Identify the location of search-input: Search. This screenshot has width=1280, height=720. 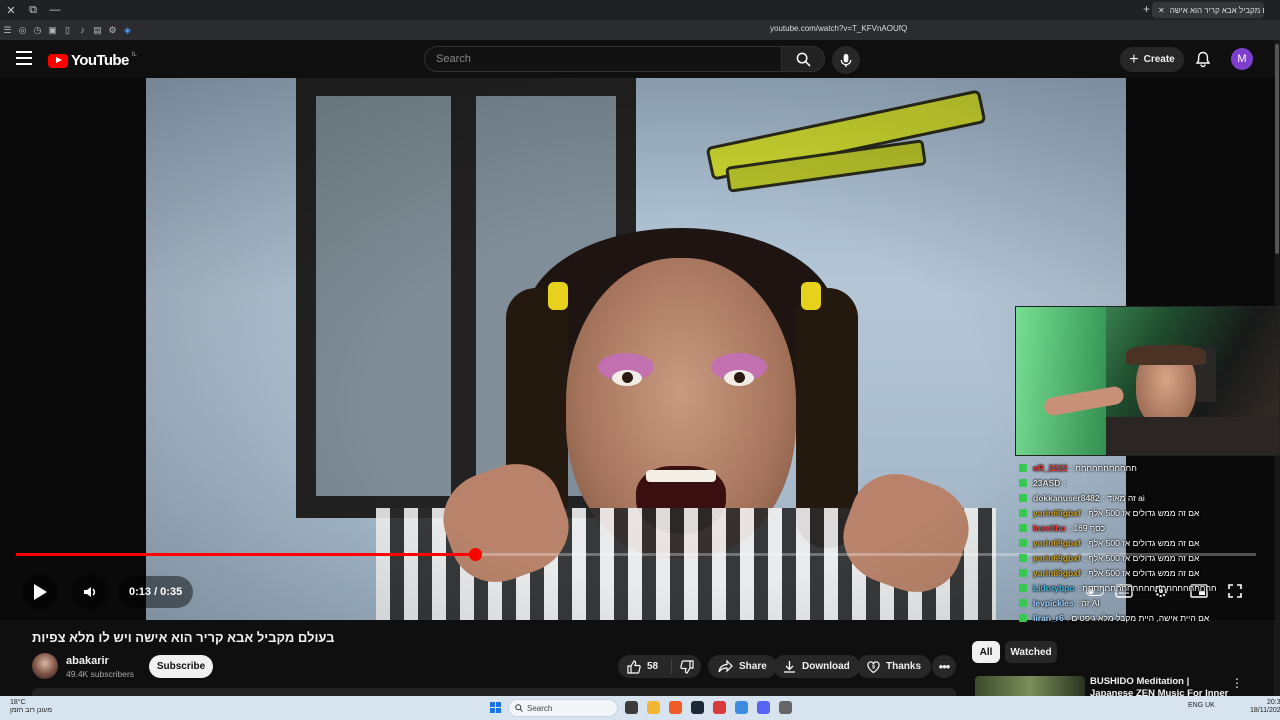
(603, 59).